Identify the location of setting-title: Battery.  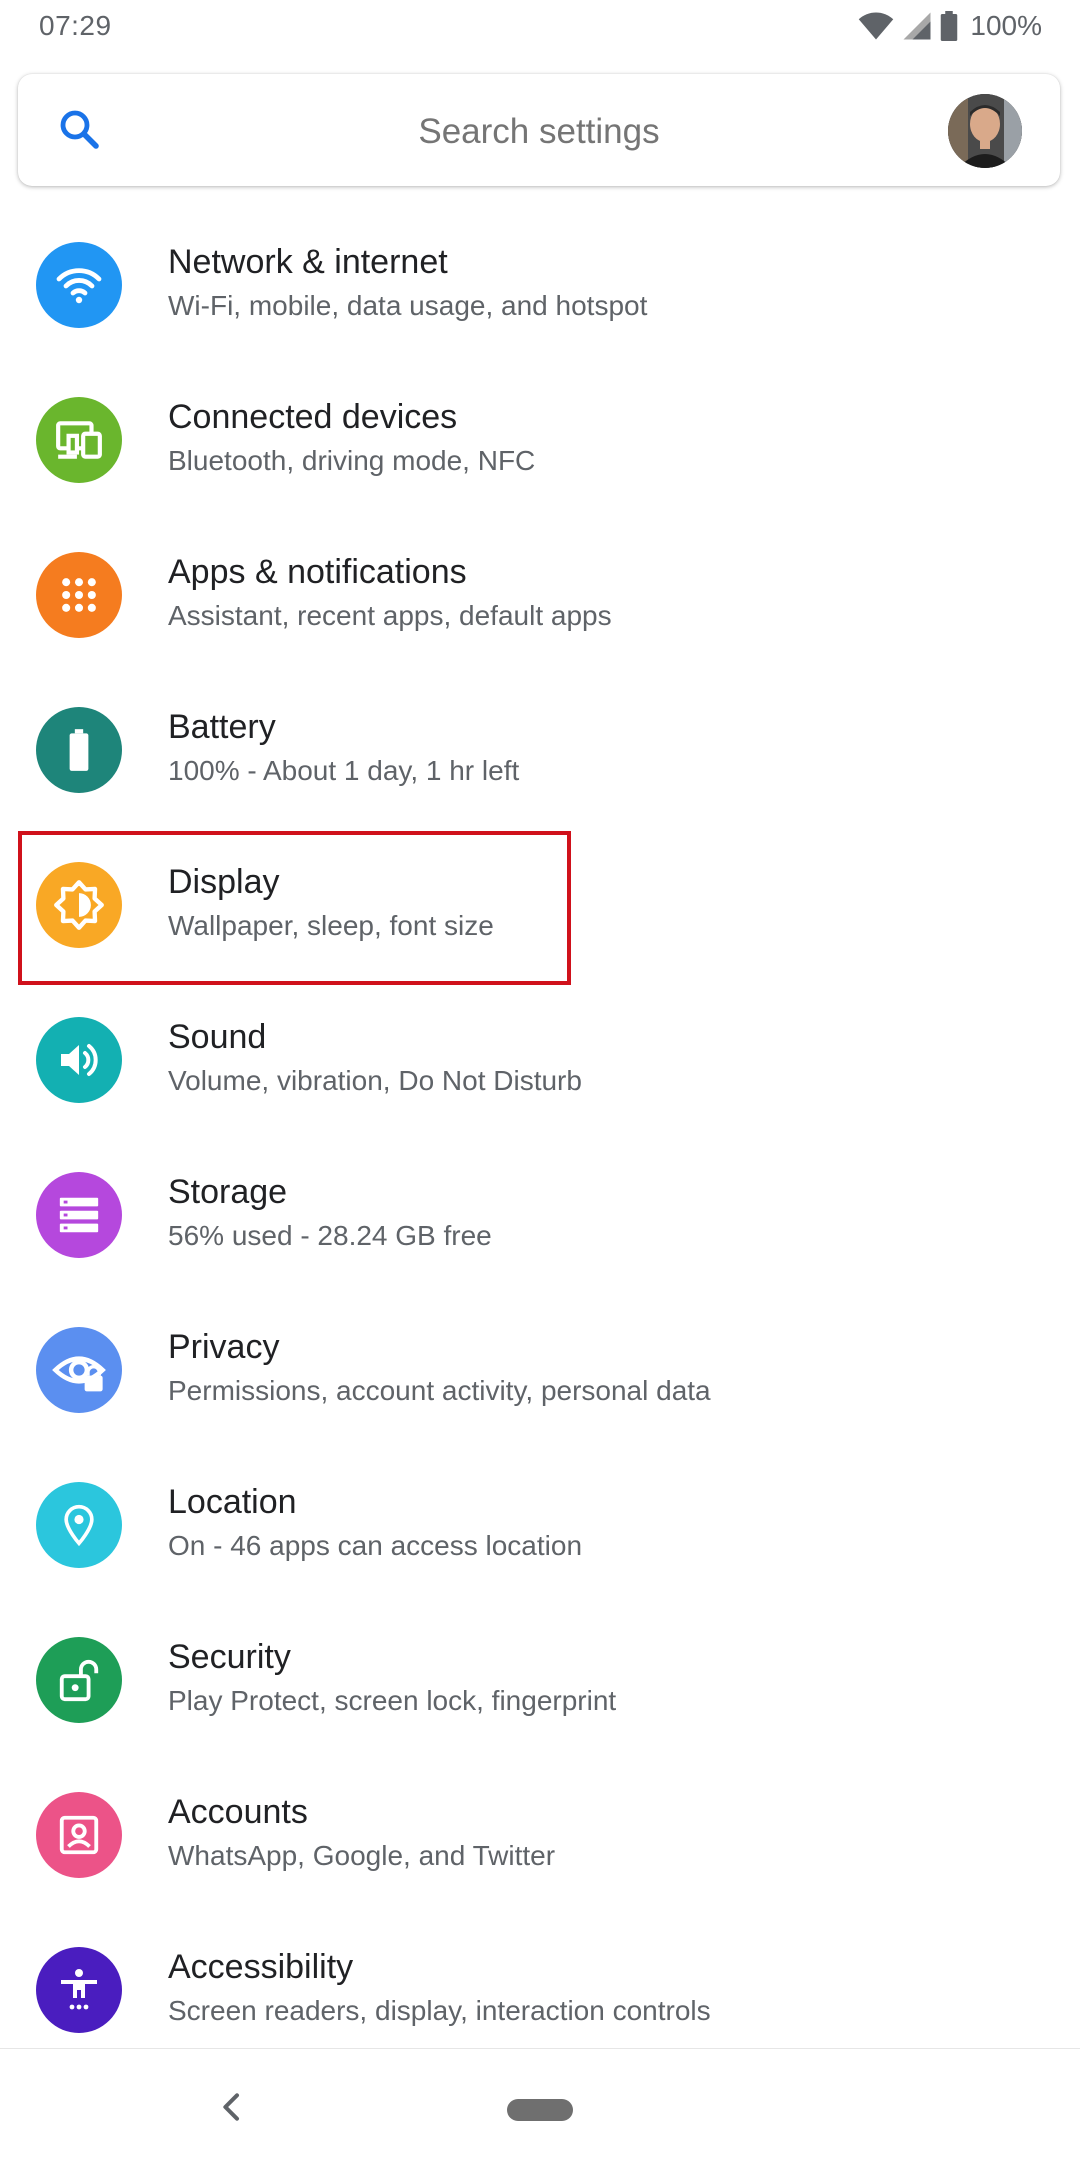
(222, 727).